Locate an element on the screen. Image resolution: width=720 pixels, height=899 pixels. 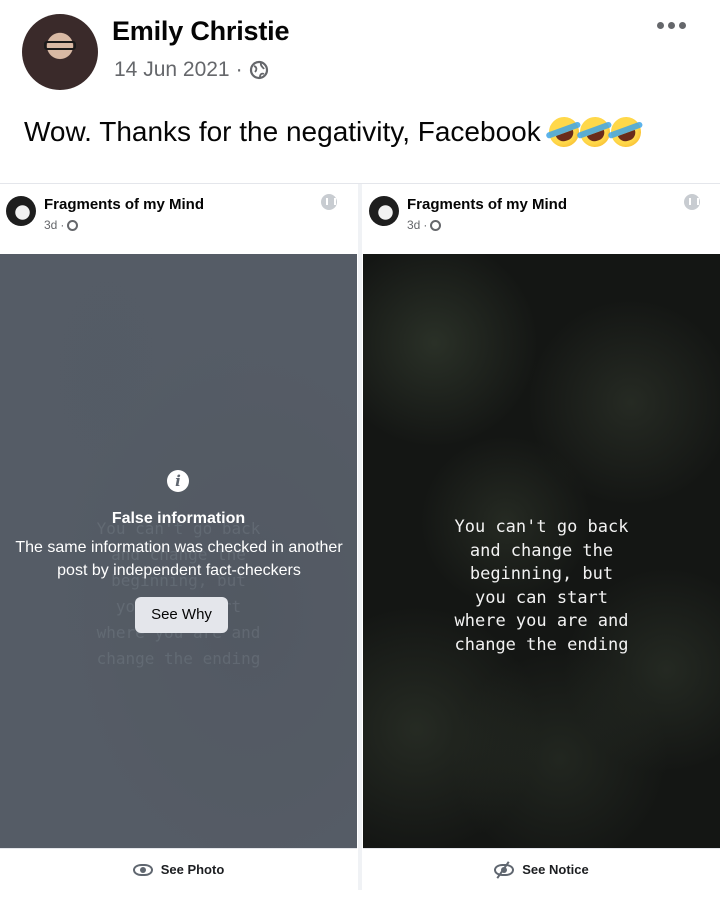
see-why-button: See Why is located at coordinates (181, 615).